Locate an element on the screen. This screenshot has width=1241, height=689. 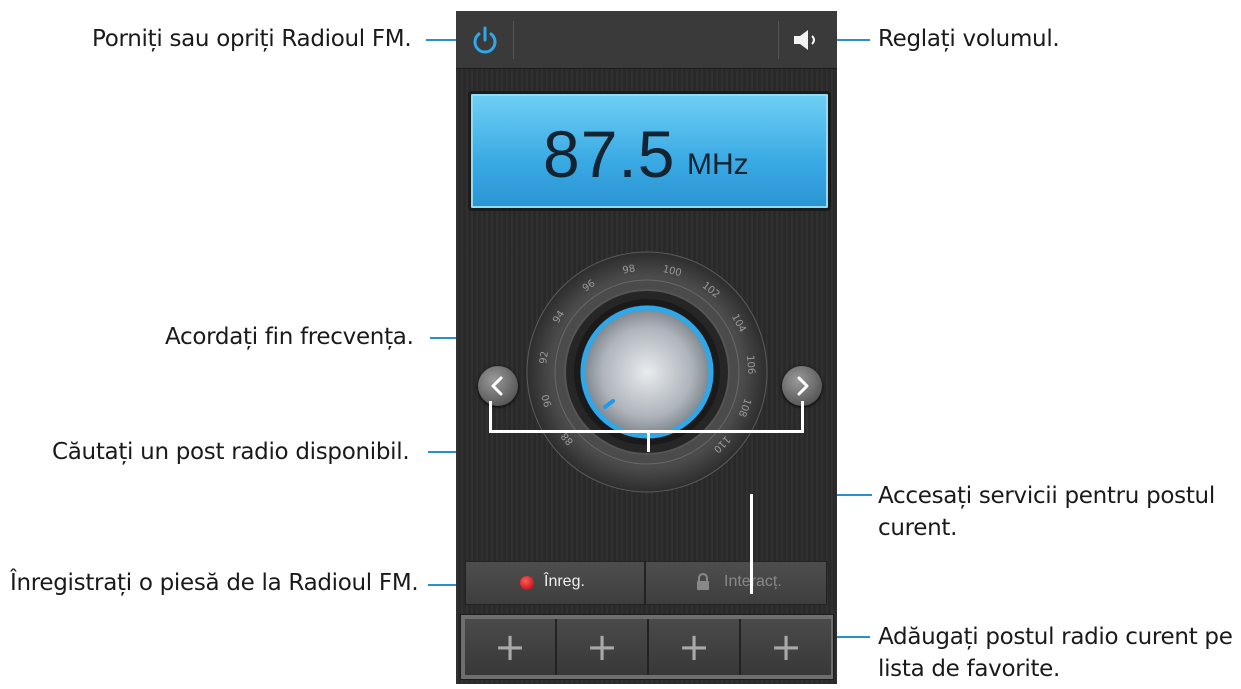
dial-tick-label: 106 is located at coordinates (750, 365).